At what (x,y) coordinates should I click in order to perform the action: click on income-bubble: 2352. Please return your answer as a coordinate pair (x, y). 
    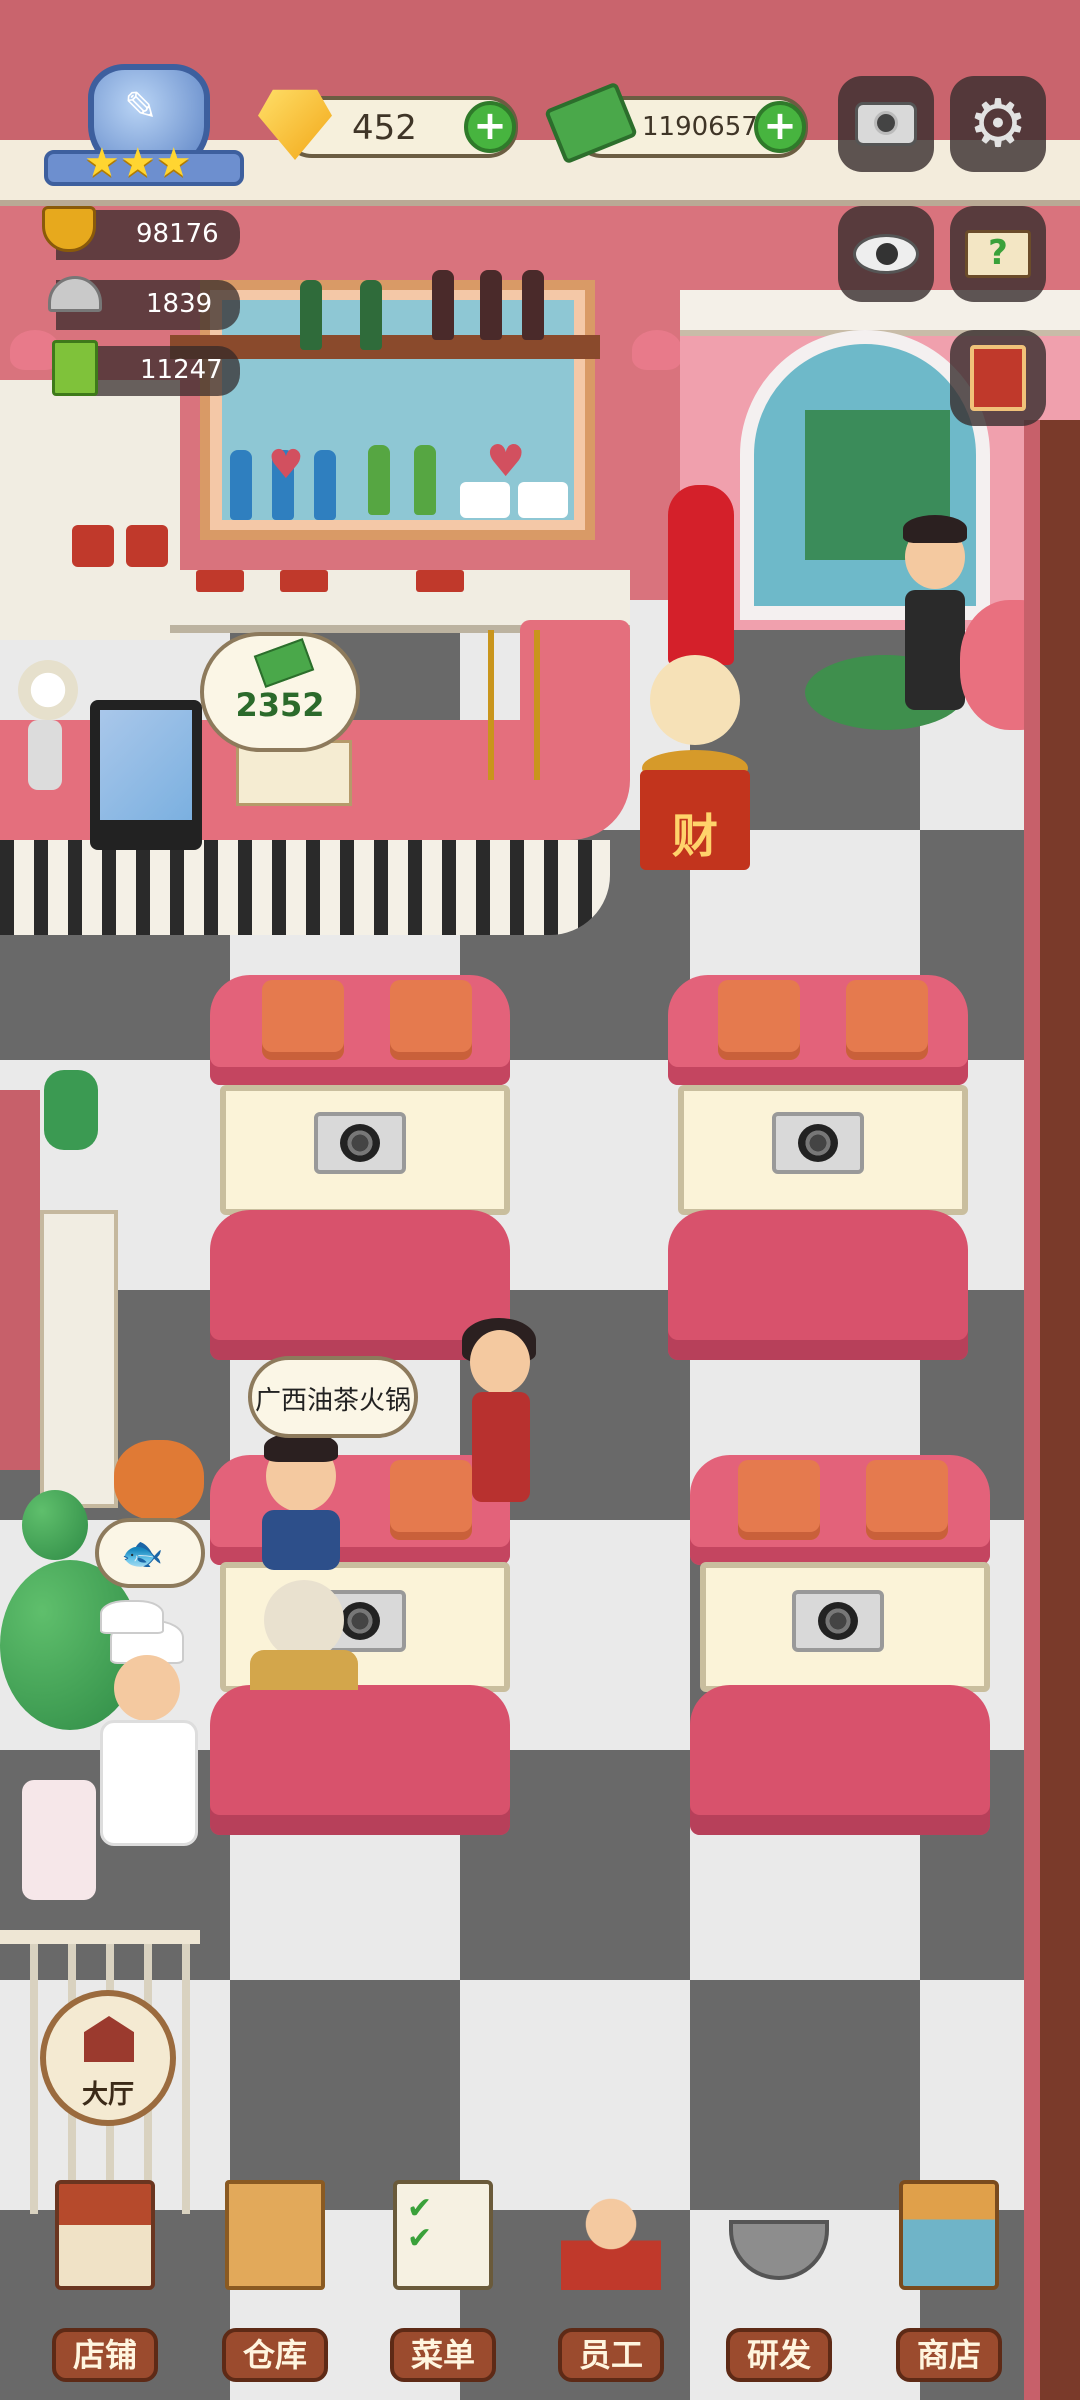
    Looking at the image, I should click on (280, 692).